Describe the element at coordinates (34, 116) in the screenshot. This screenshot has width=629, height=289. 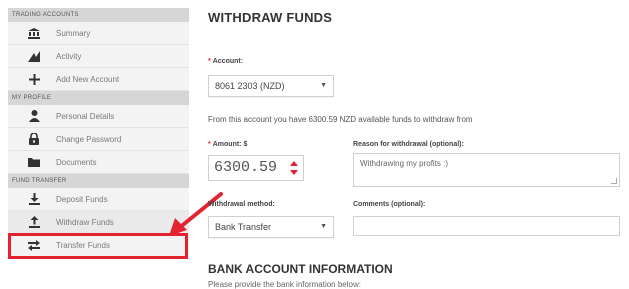
I see `user-icon` at that location.